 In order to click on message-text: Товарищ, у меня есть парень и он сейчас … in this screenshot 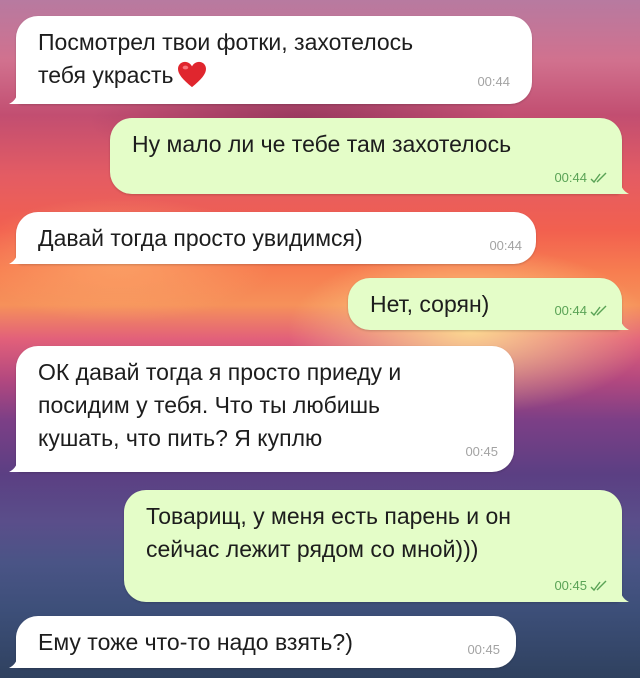, I will do `click(329, 532)`.